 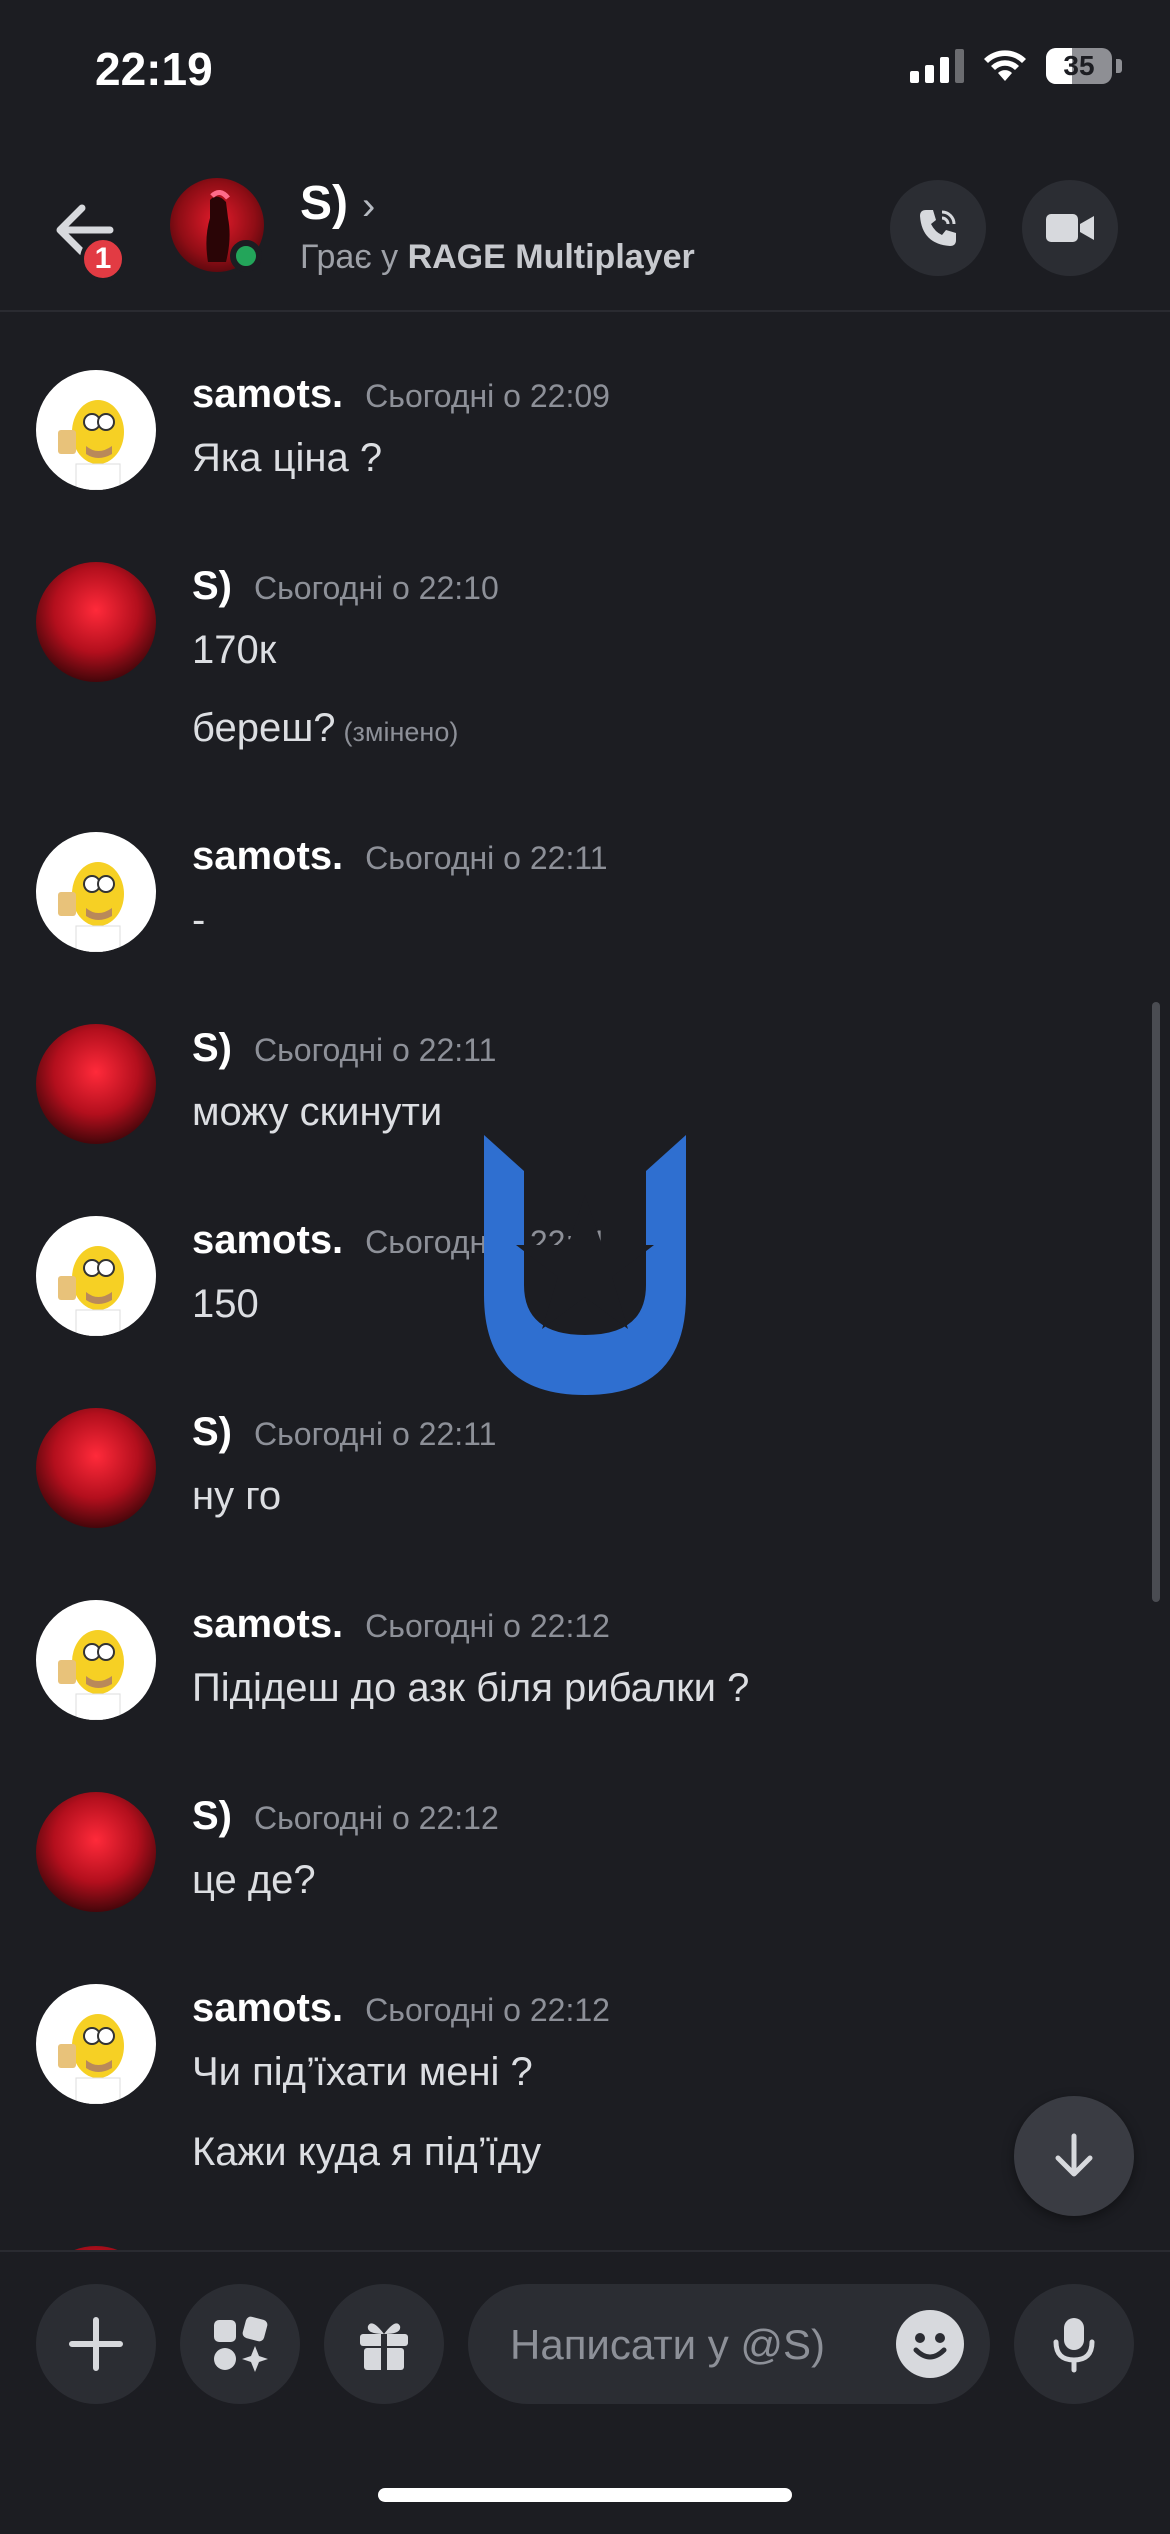 I want to click on video-camera-icon, so click(x=1070, y=228).